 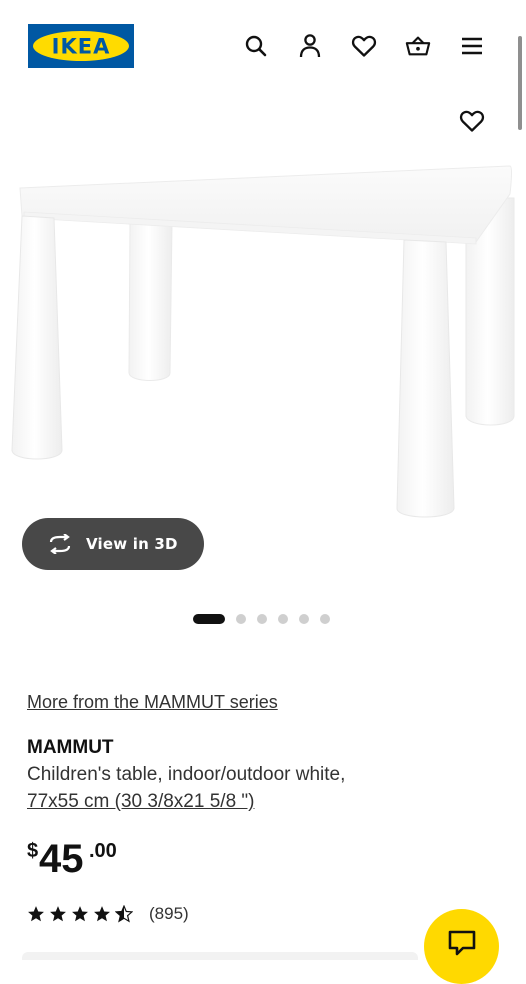 What do you see at coordinates (132, 544) in the screenshot?
I see `view-in-3d-label: View in 3D` at bounding box center [132, 544].